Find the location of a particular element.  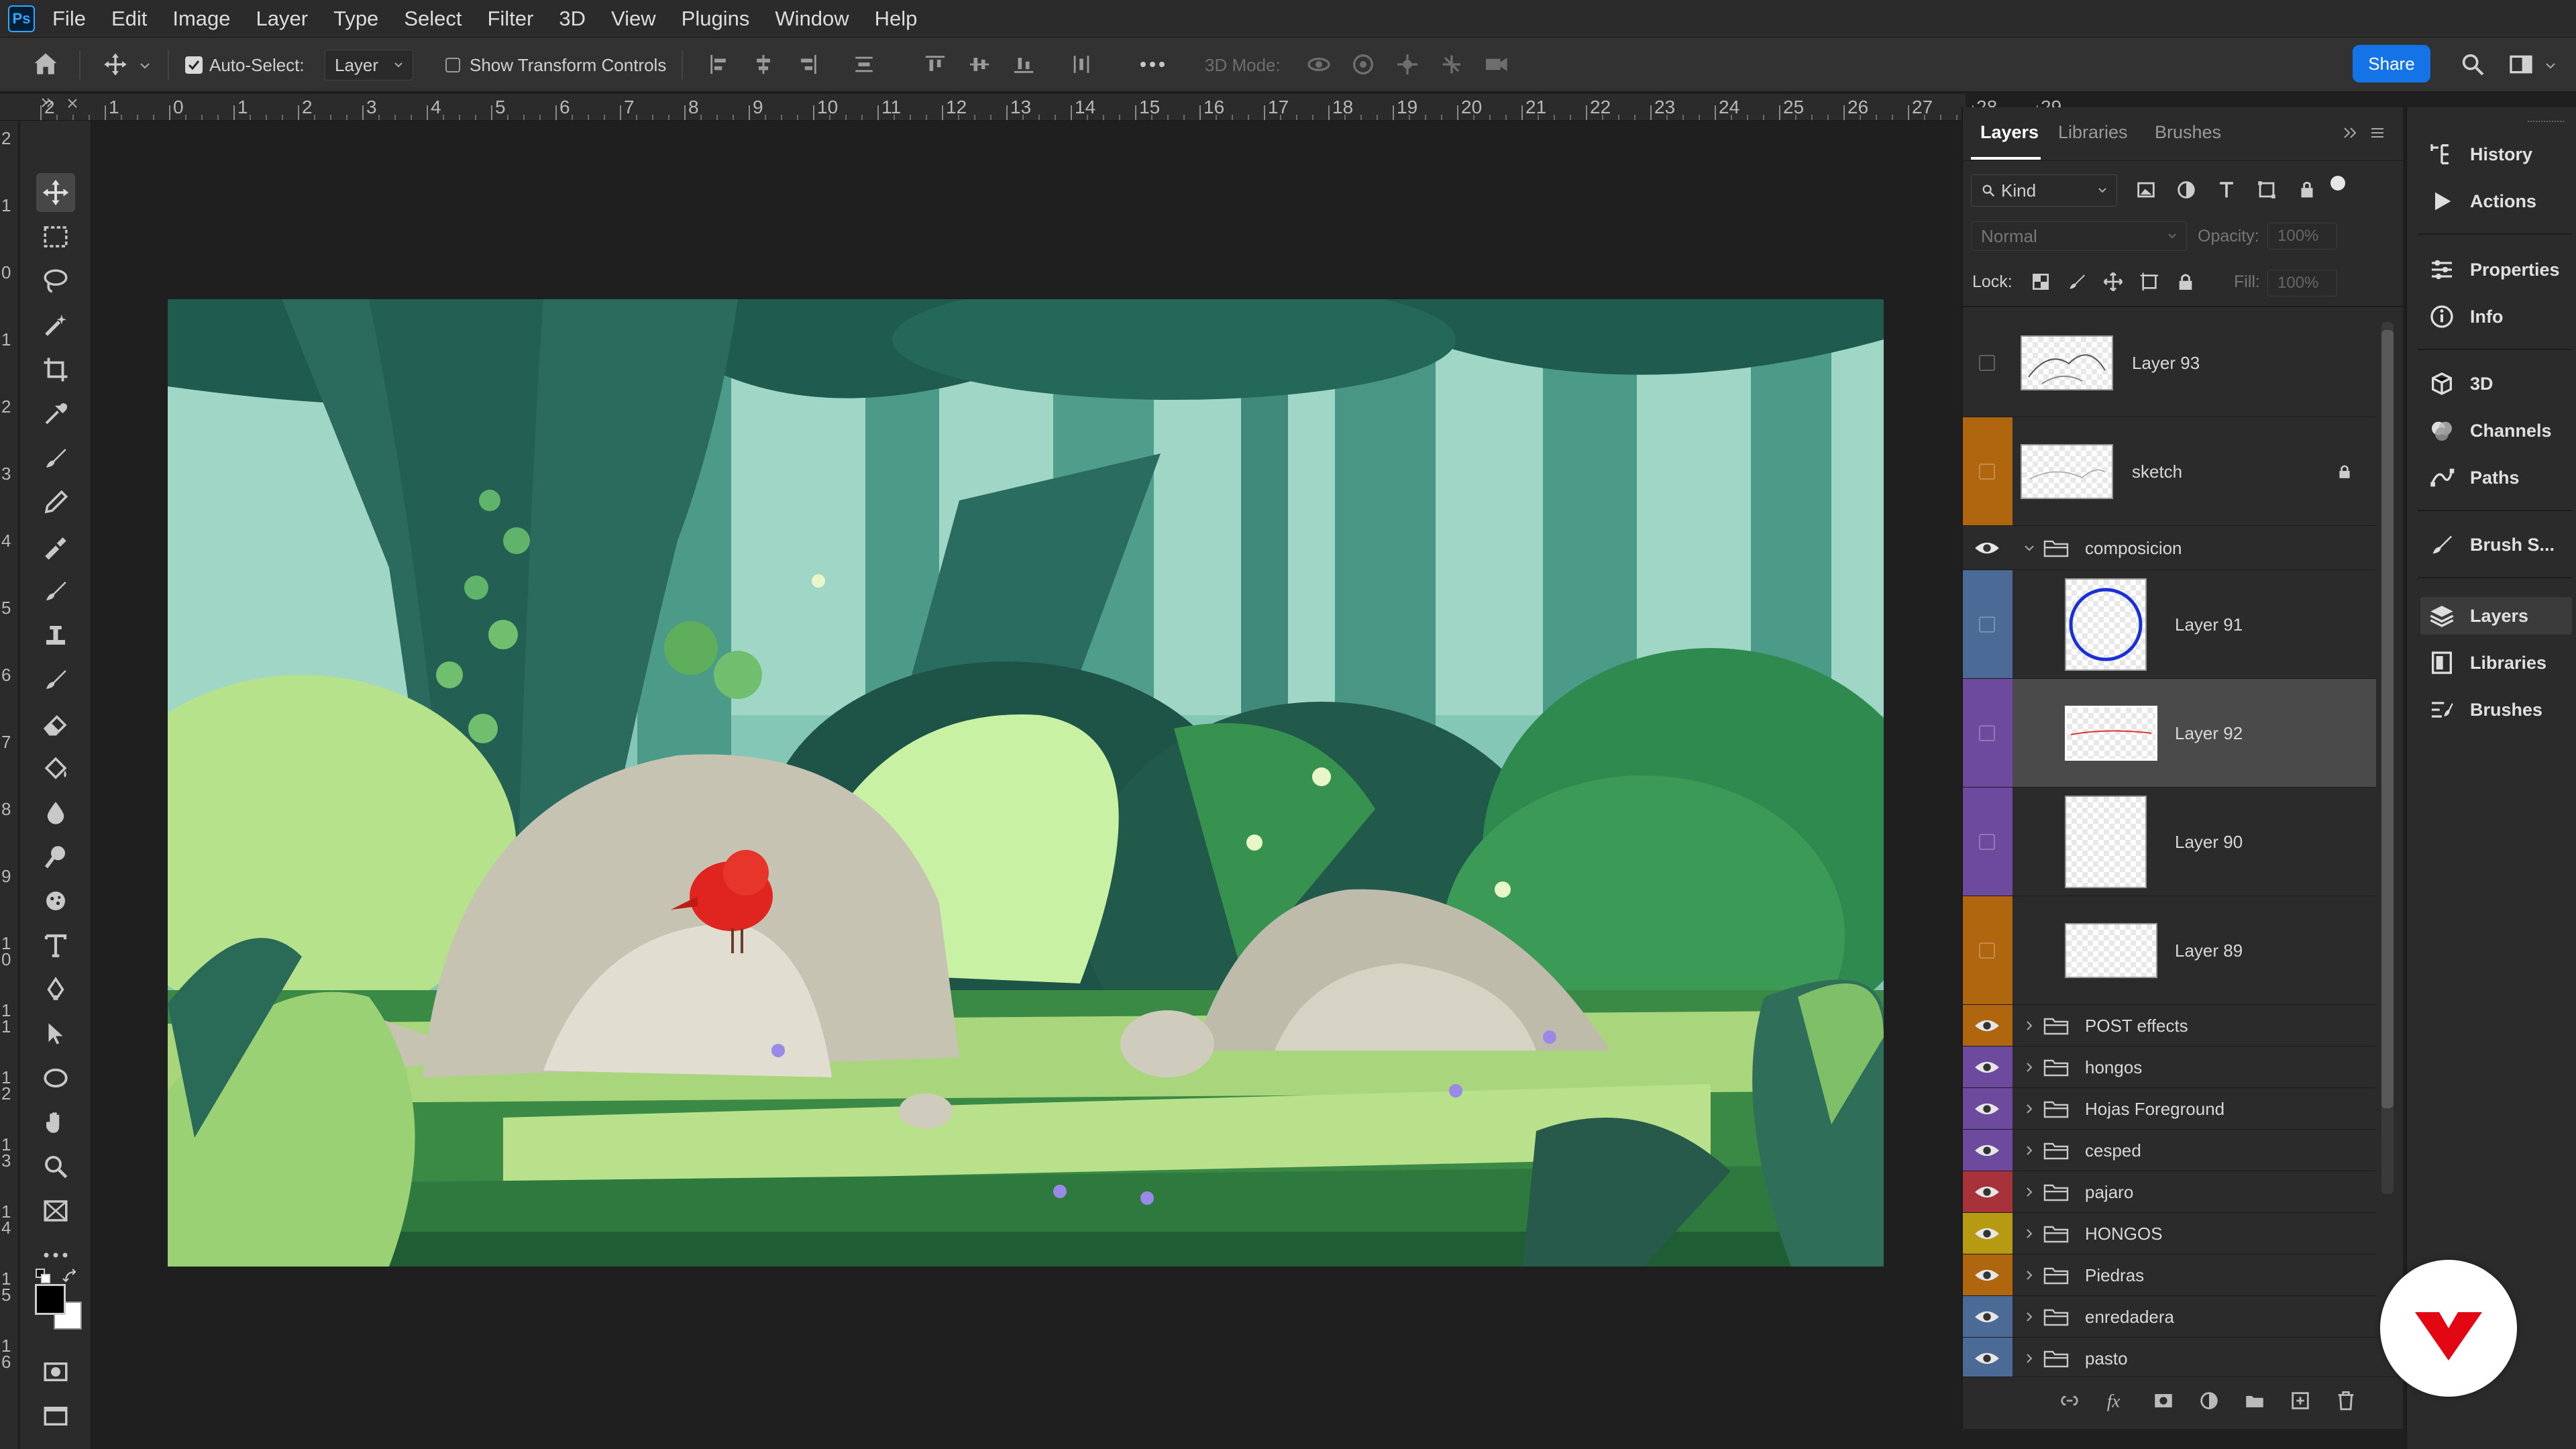

layer-row: HONGOS is located at coordinates (2169, 1233).